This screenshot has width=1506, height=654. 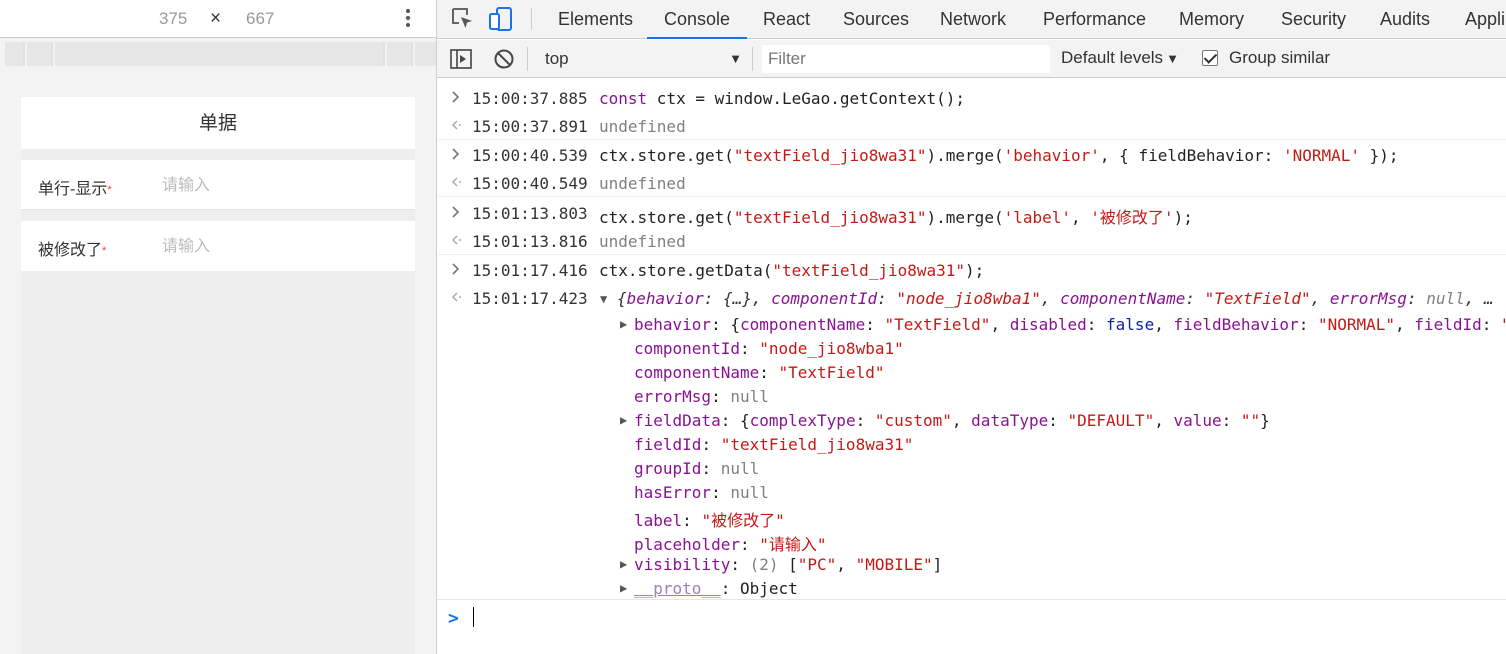 What do you see at coordinates (1280, 57) in the screenshot?
I see `group-similar-label: Group similar` at bounding box center [1280, 57].